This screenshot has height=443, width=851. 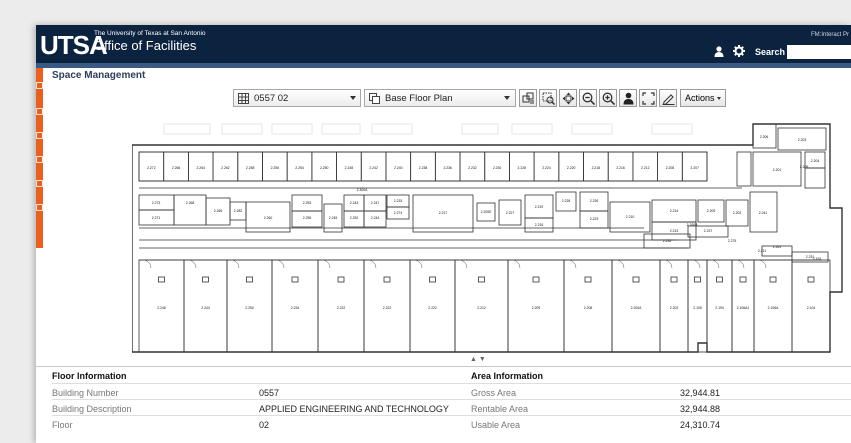 I want to click on room-label: 2.106A1, so click(x=743, y=308).